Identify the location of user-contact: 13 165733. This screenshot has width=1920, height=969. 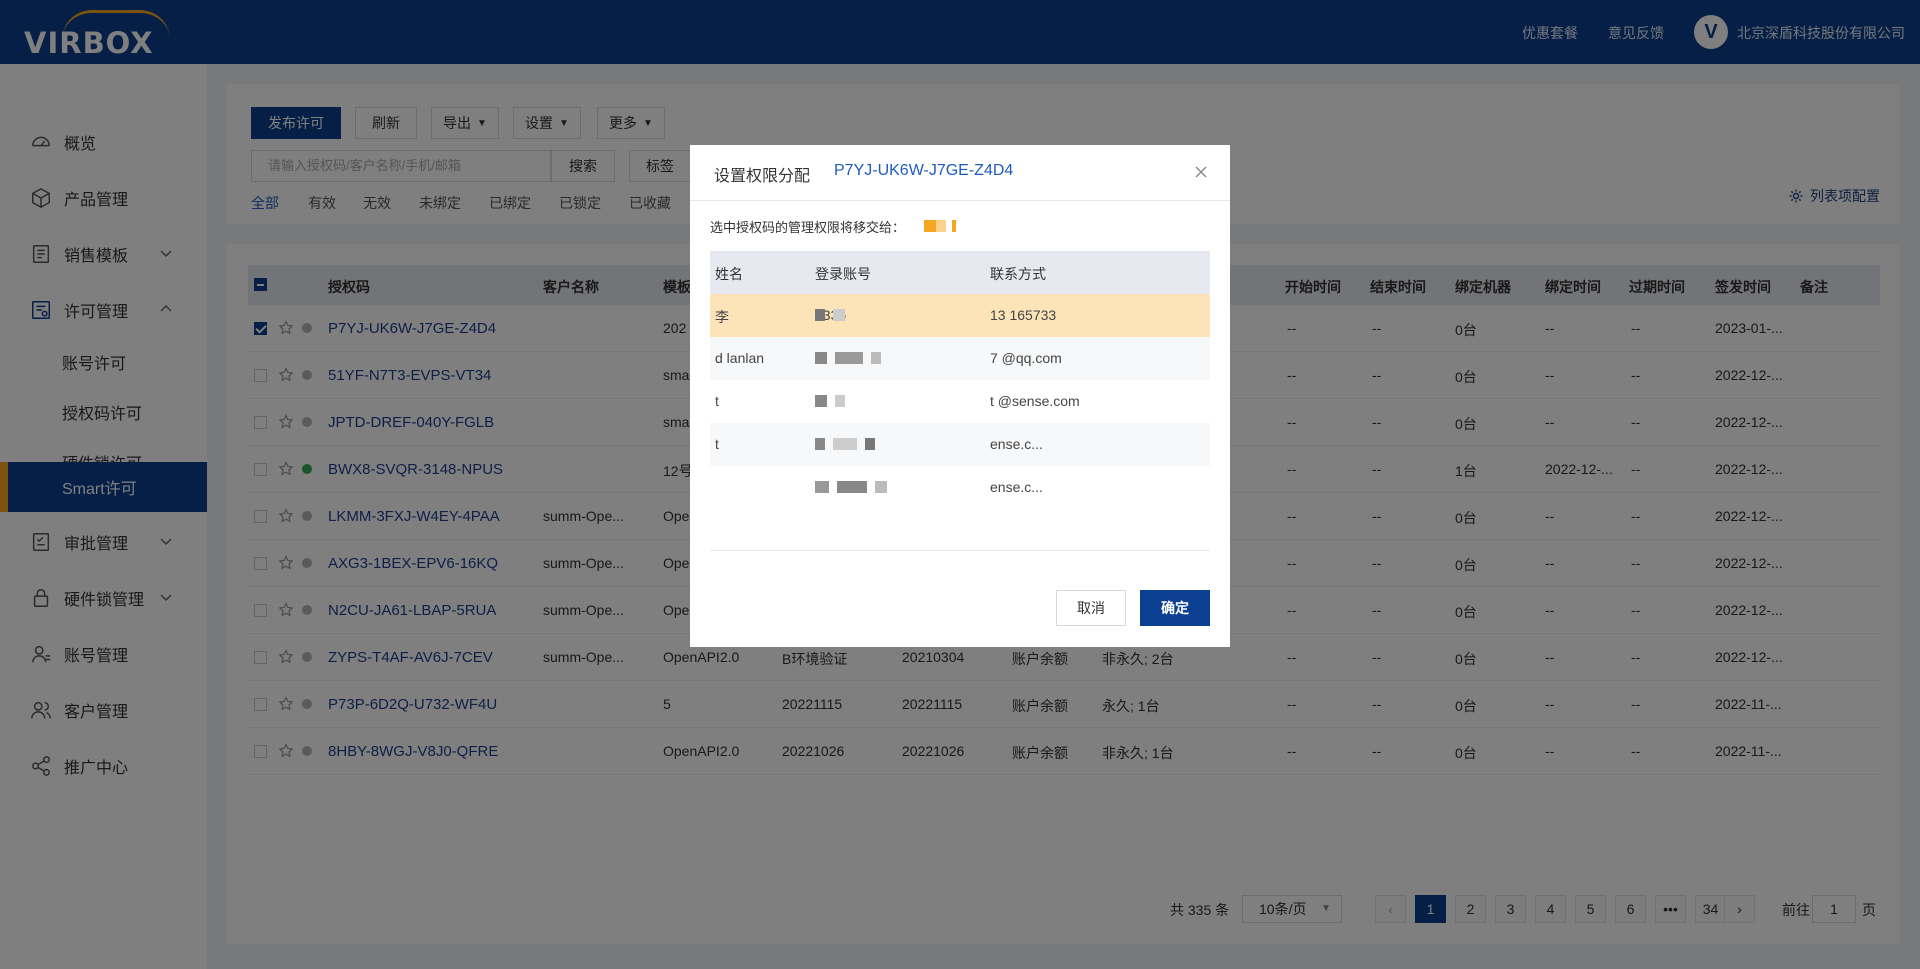
(1023, 315).